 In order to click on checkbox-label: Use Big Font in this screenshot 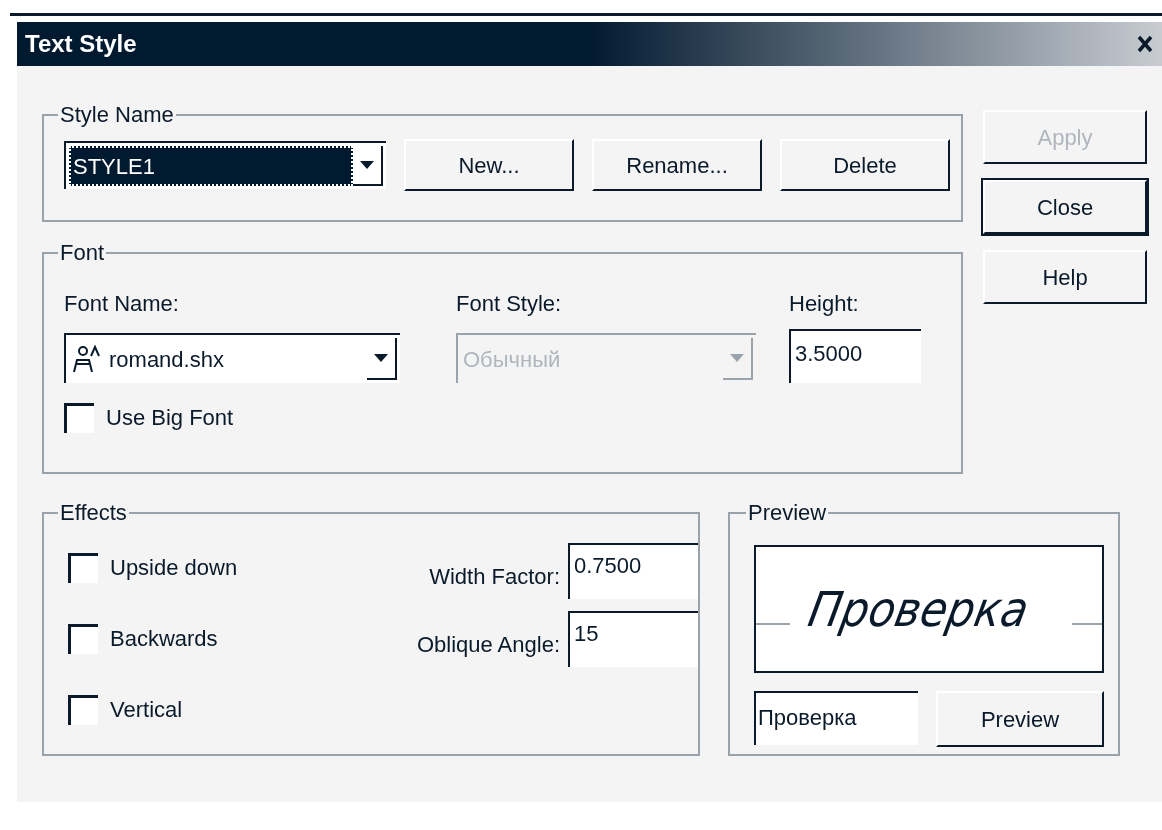, I will do `click(170, 418)`.